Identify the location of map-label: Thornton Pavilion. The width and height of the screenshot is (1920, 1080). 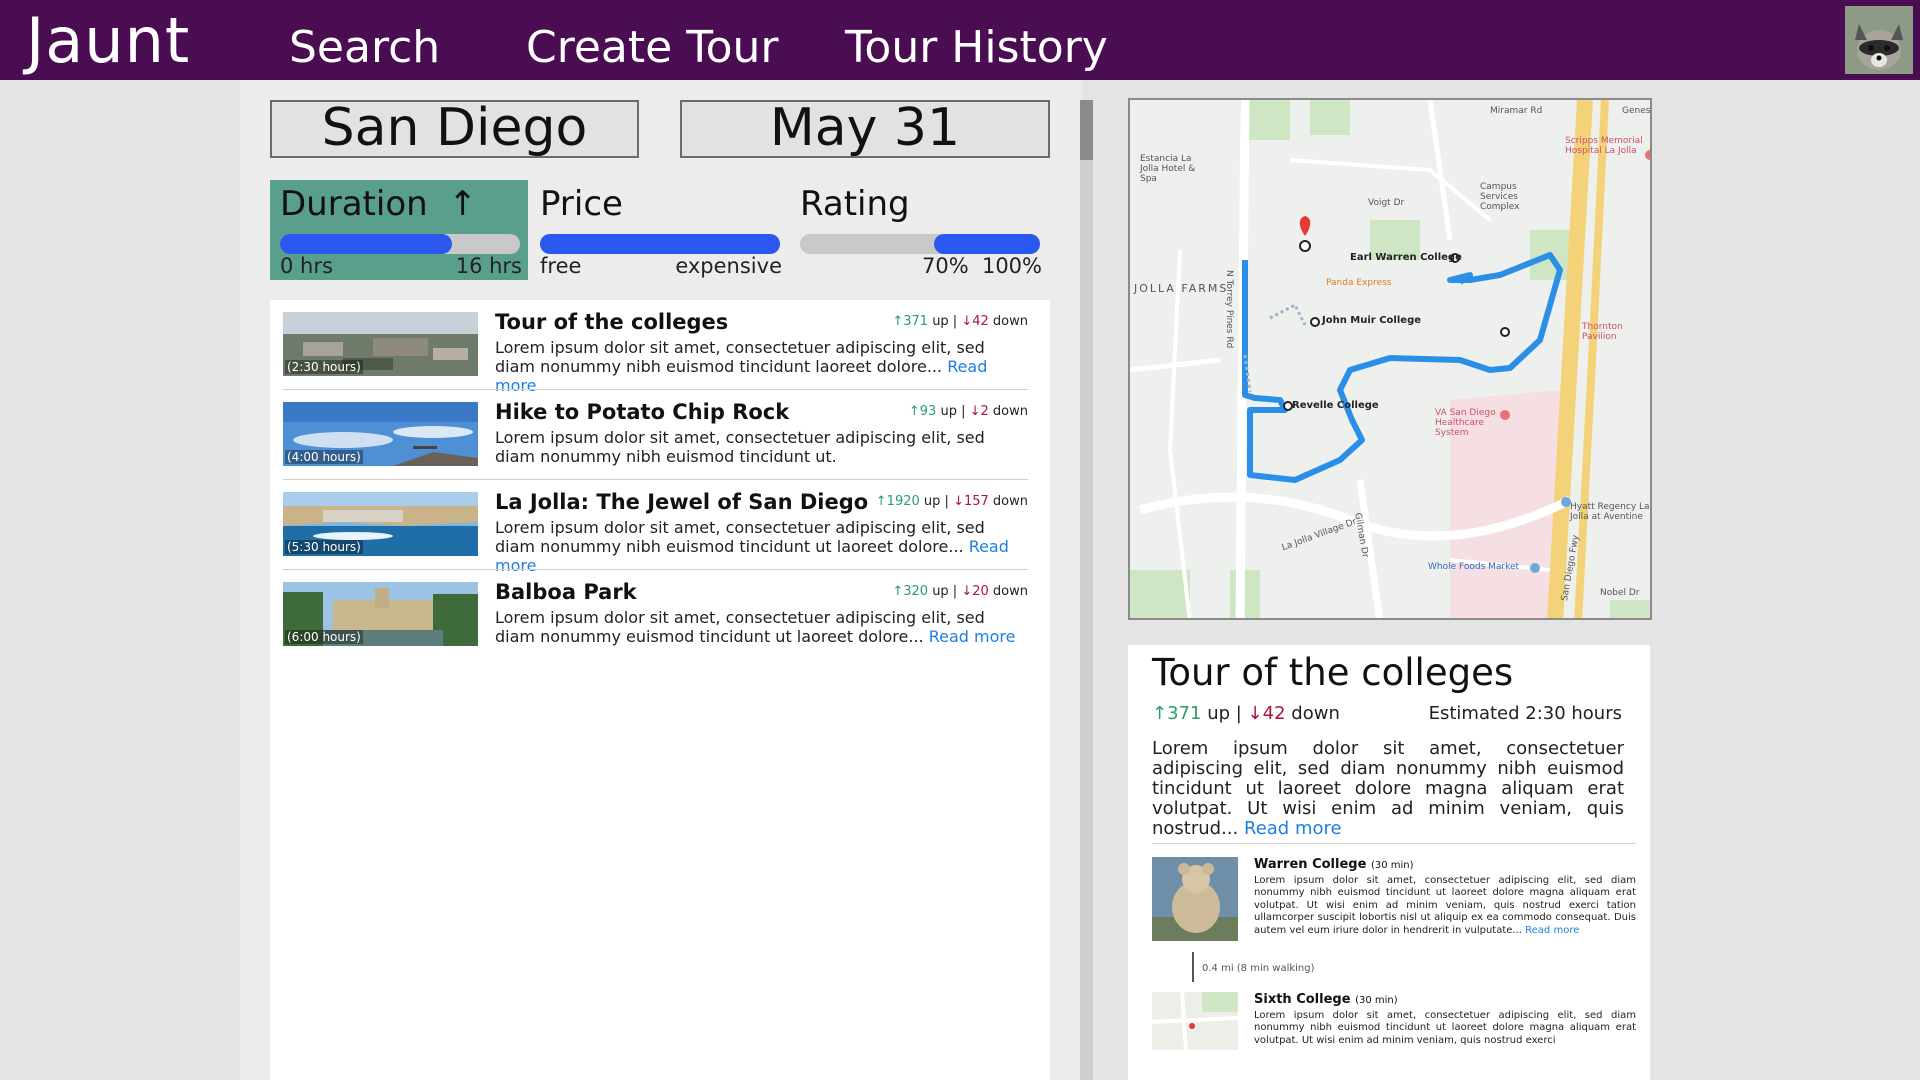
(1602, 332).